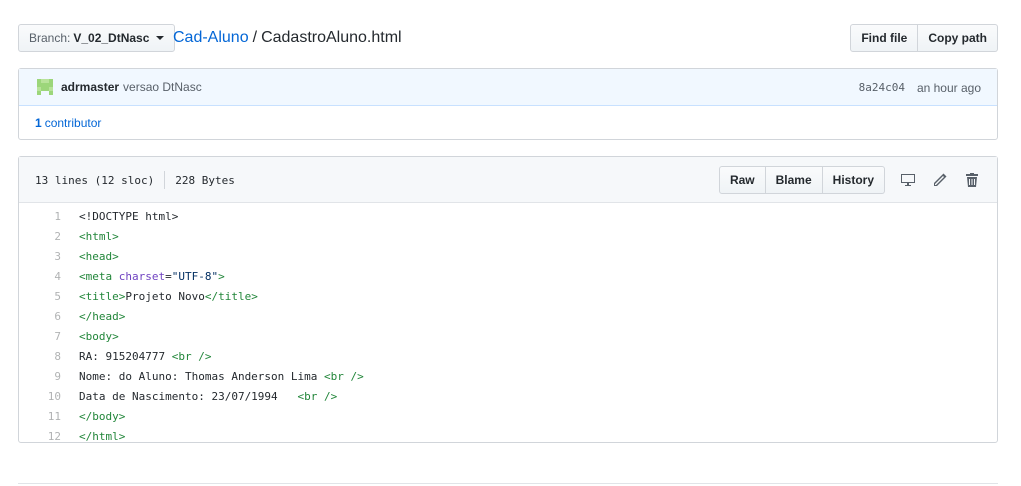 This screenshot has width=1021, height=486. Describe the element at coordinates (508, 123) in the screenshot. I see `contributors-link: 1 contributor` at that location.